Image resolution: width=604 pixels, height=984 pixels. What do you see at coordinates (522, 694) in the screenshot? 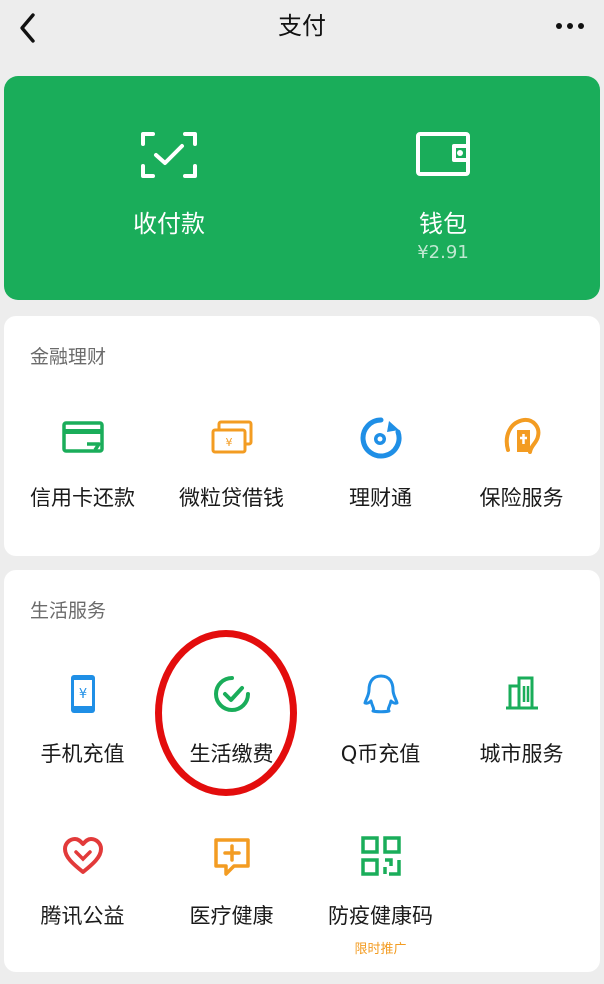
I see `city-service-icon` at bounding box center [522, 694].